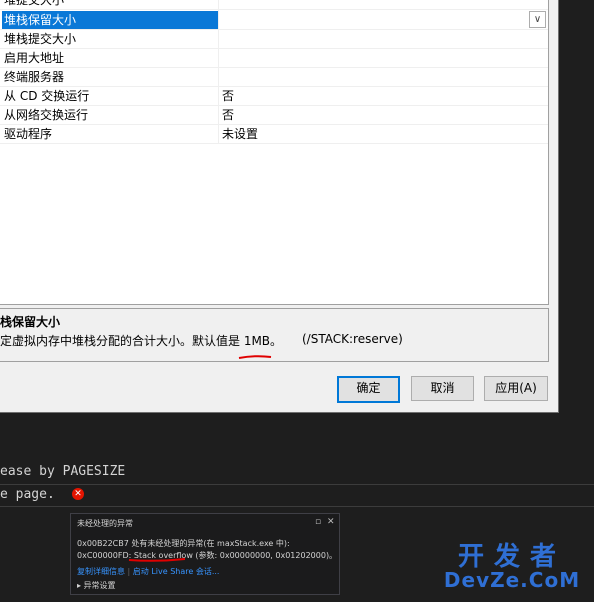 The image size is (594, 602). I want to click on property-row: 堆提交大小, so click(274, 5).